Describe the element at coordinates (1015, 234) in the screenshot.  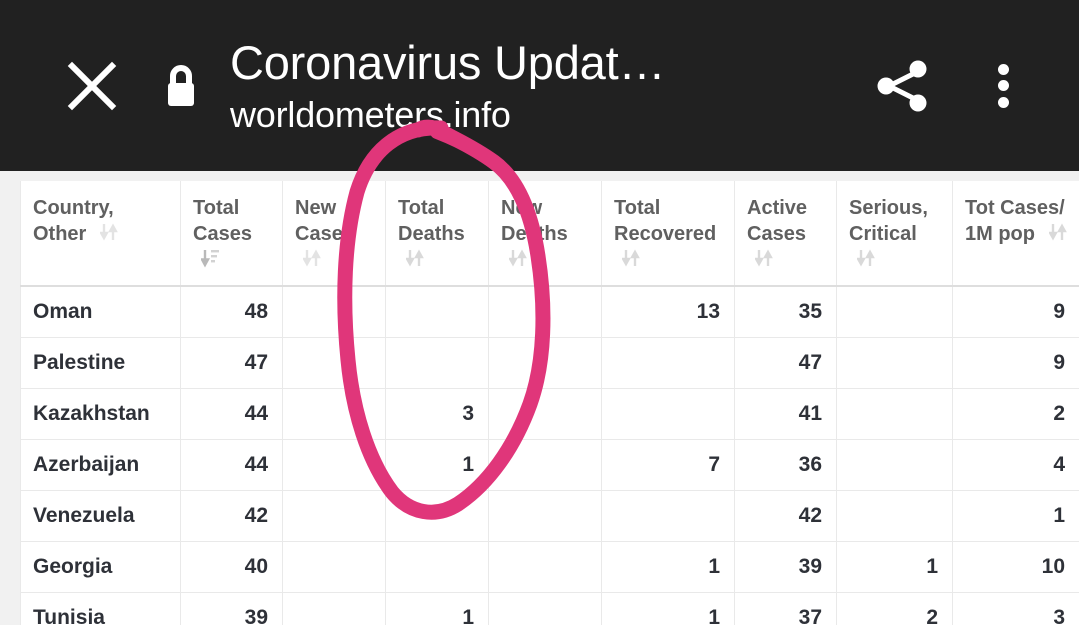
I see `column-header-cases-per-1m: Tot Cases/ 1M pop` at that location.